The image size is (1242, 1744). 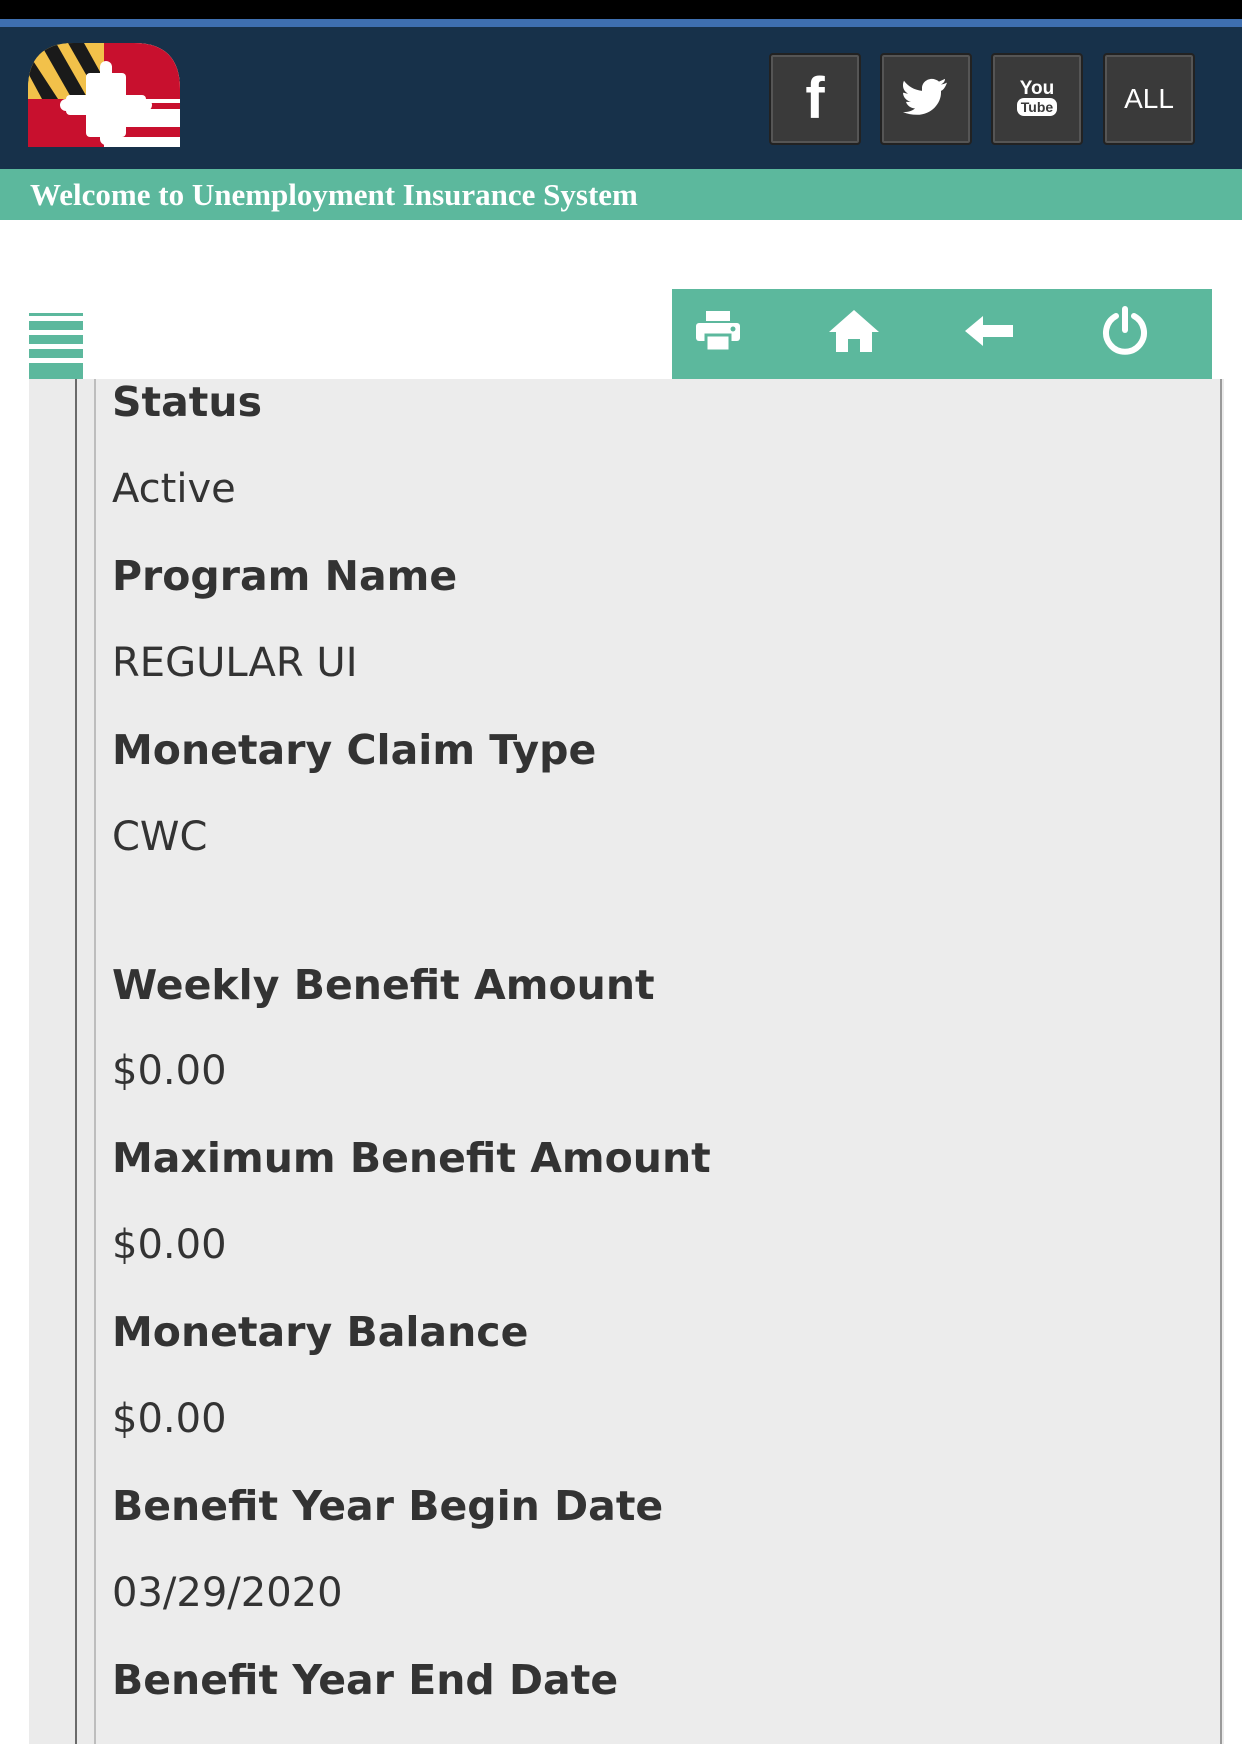 What do you see at coordinates (942, 334) in the screenshot?
I see `action-toolbar` at bounding box center [942, 334].